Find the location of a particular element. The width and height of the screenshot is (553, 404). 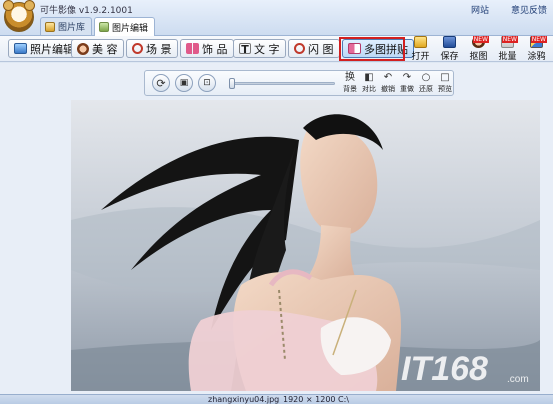

scene-button: 场 景 is located at coordinates (152, 48).